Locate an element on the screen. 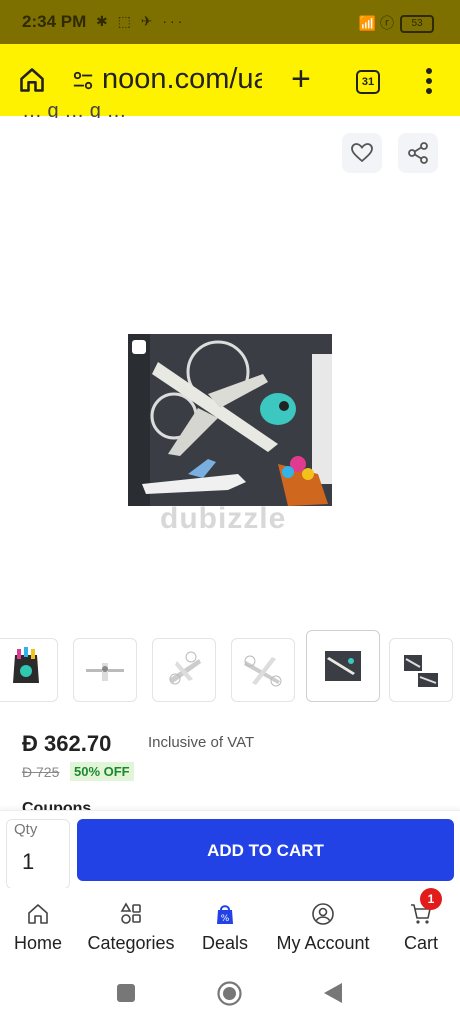  share-icon is located at coordinates (418, 153).